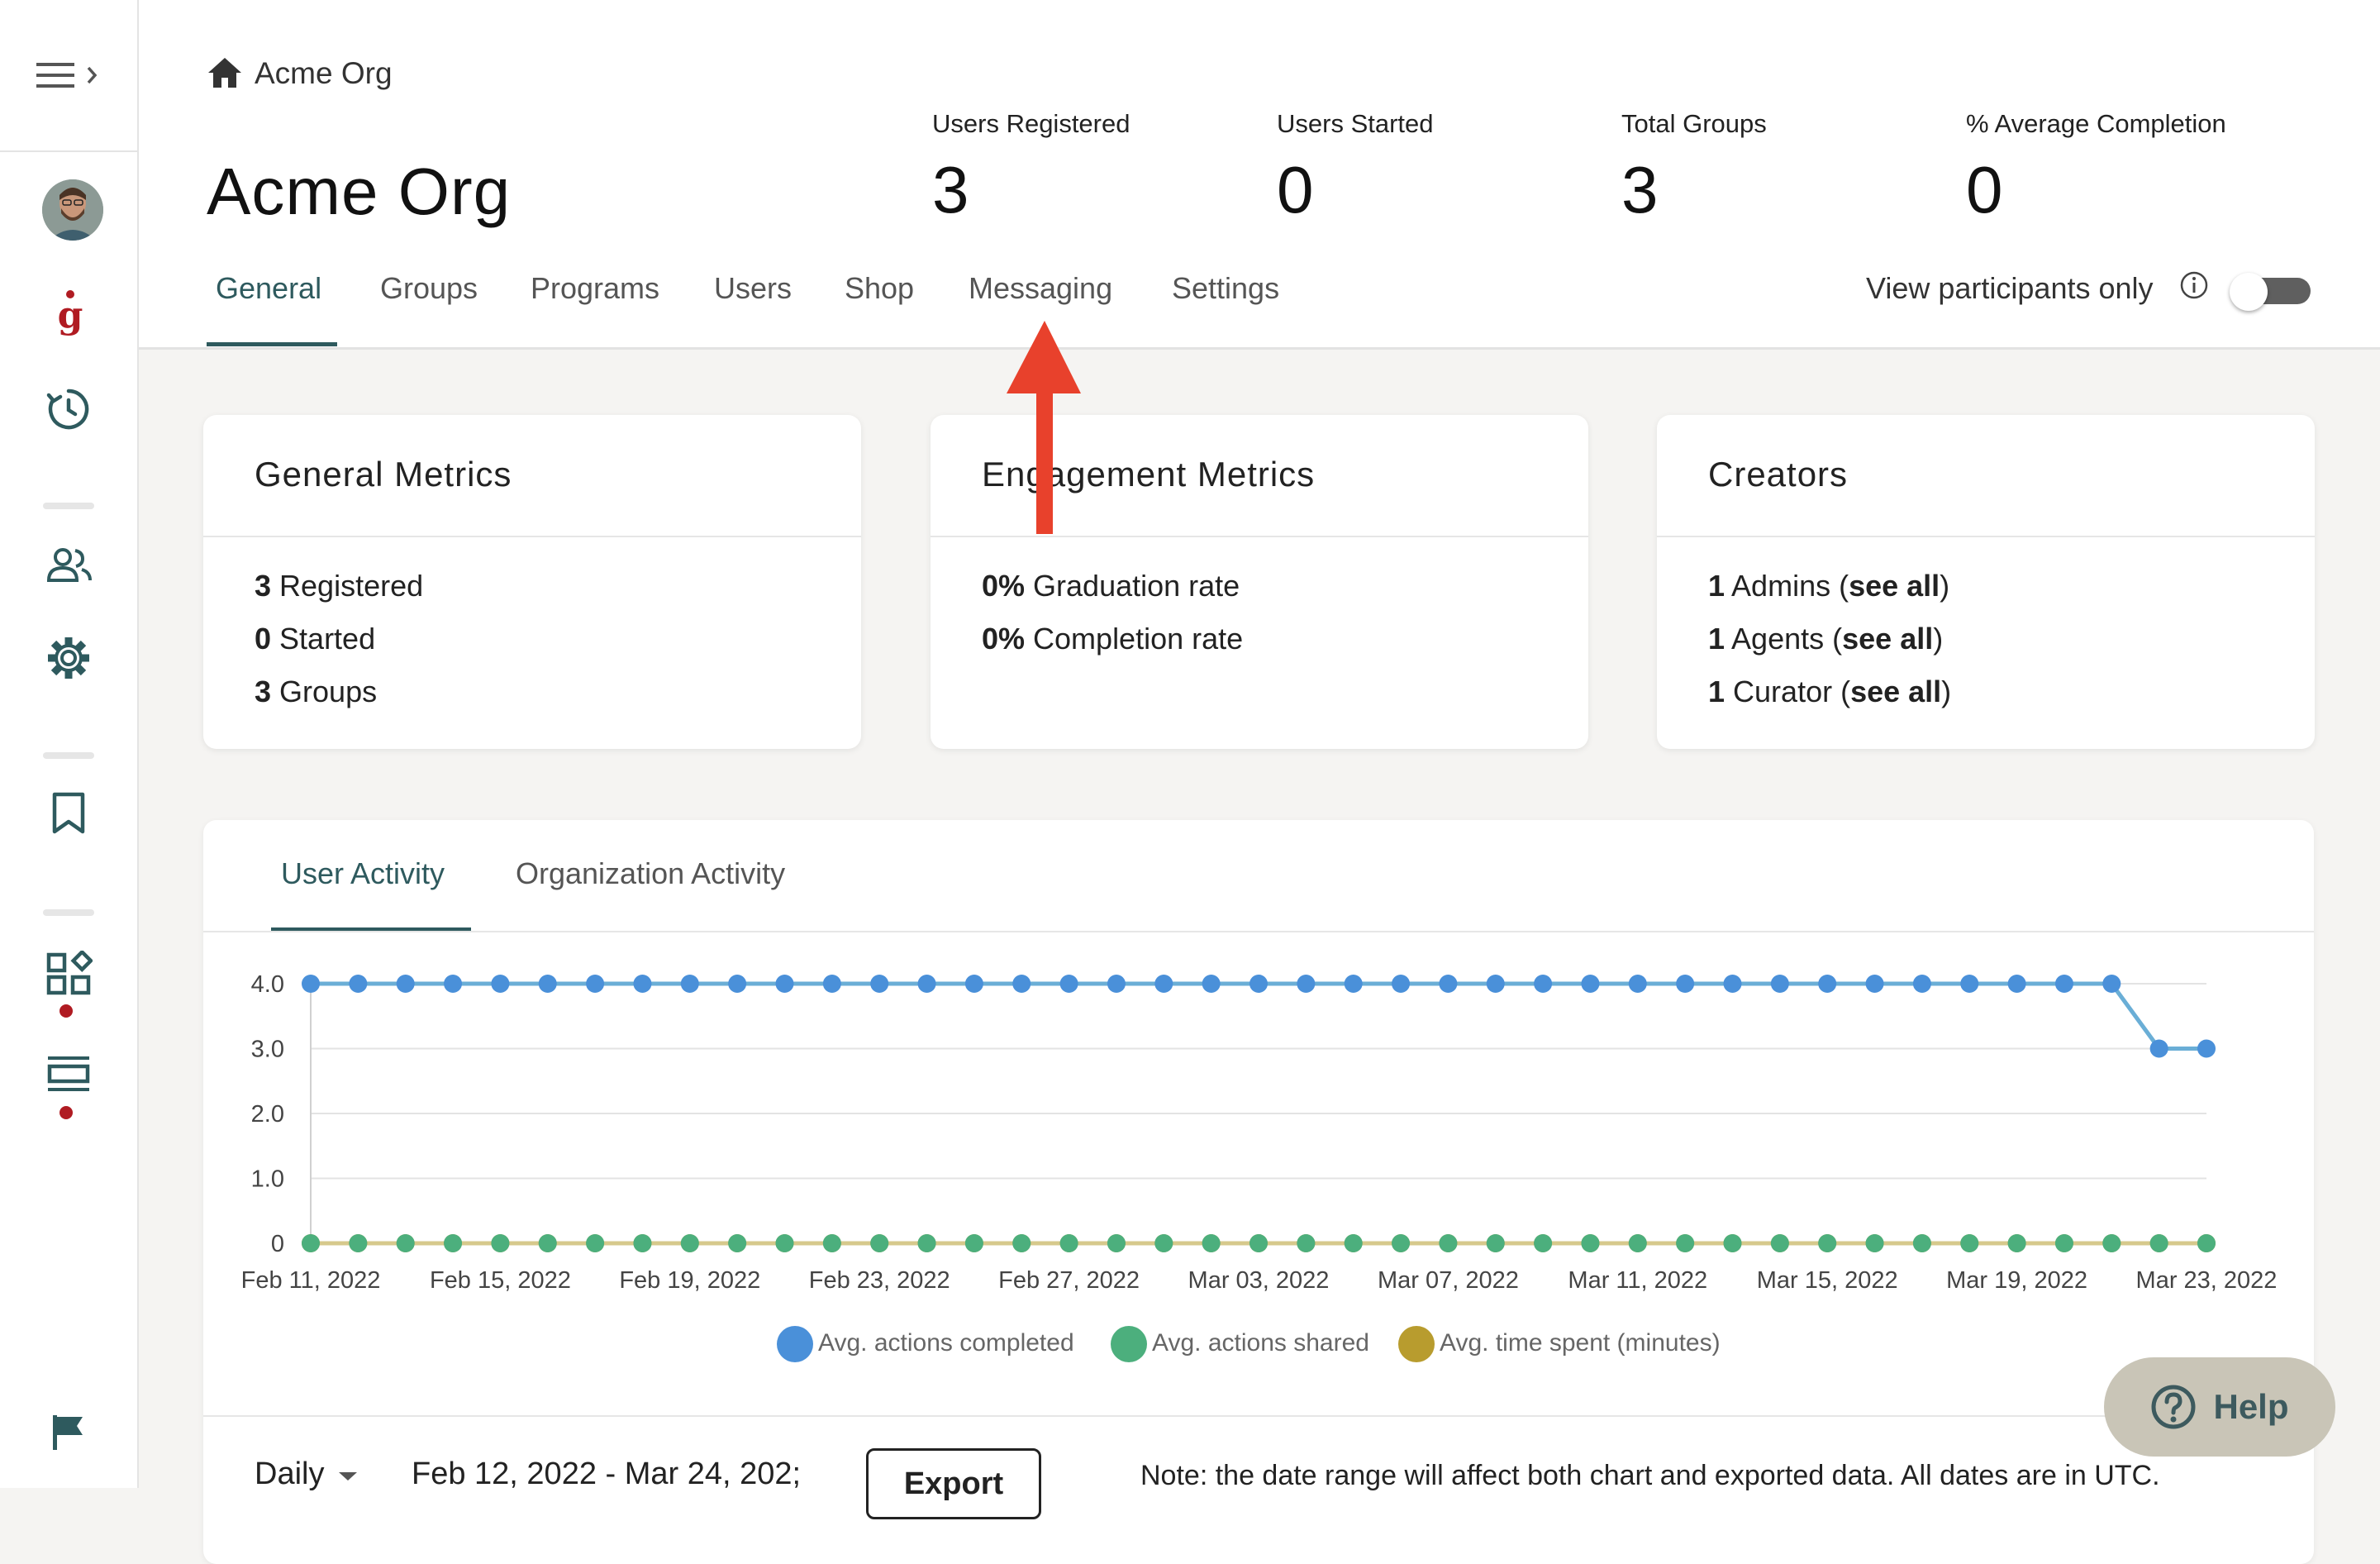 The height and width of the screenshot is (1564, 2380). What do you see at coordinates (307, 1475) in the screenshot?
I see `interval-select: Daily` at bounding box center [307, 1475].